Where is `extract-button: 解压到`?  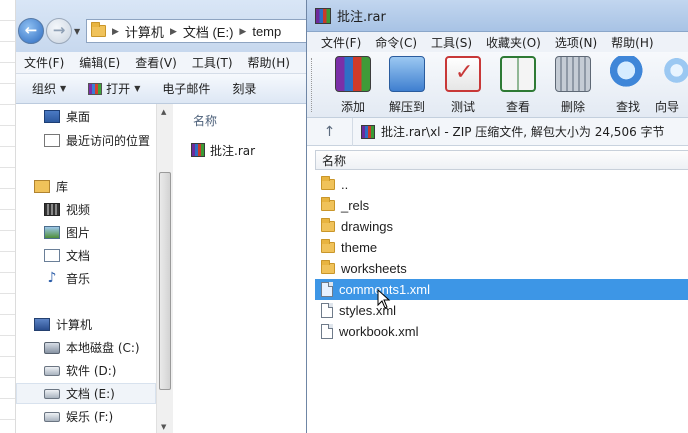
extract-button: 解压到 is located at coordinates (407, 85).